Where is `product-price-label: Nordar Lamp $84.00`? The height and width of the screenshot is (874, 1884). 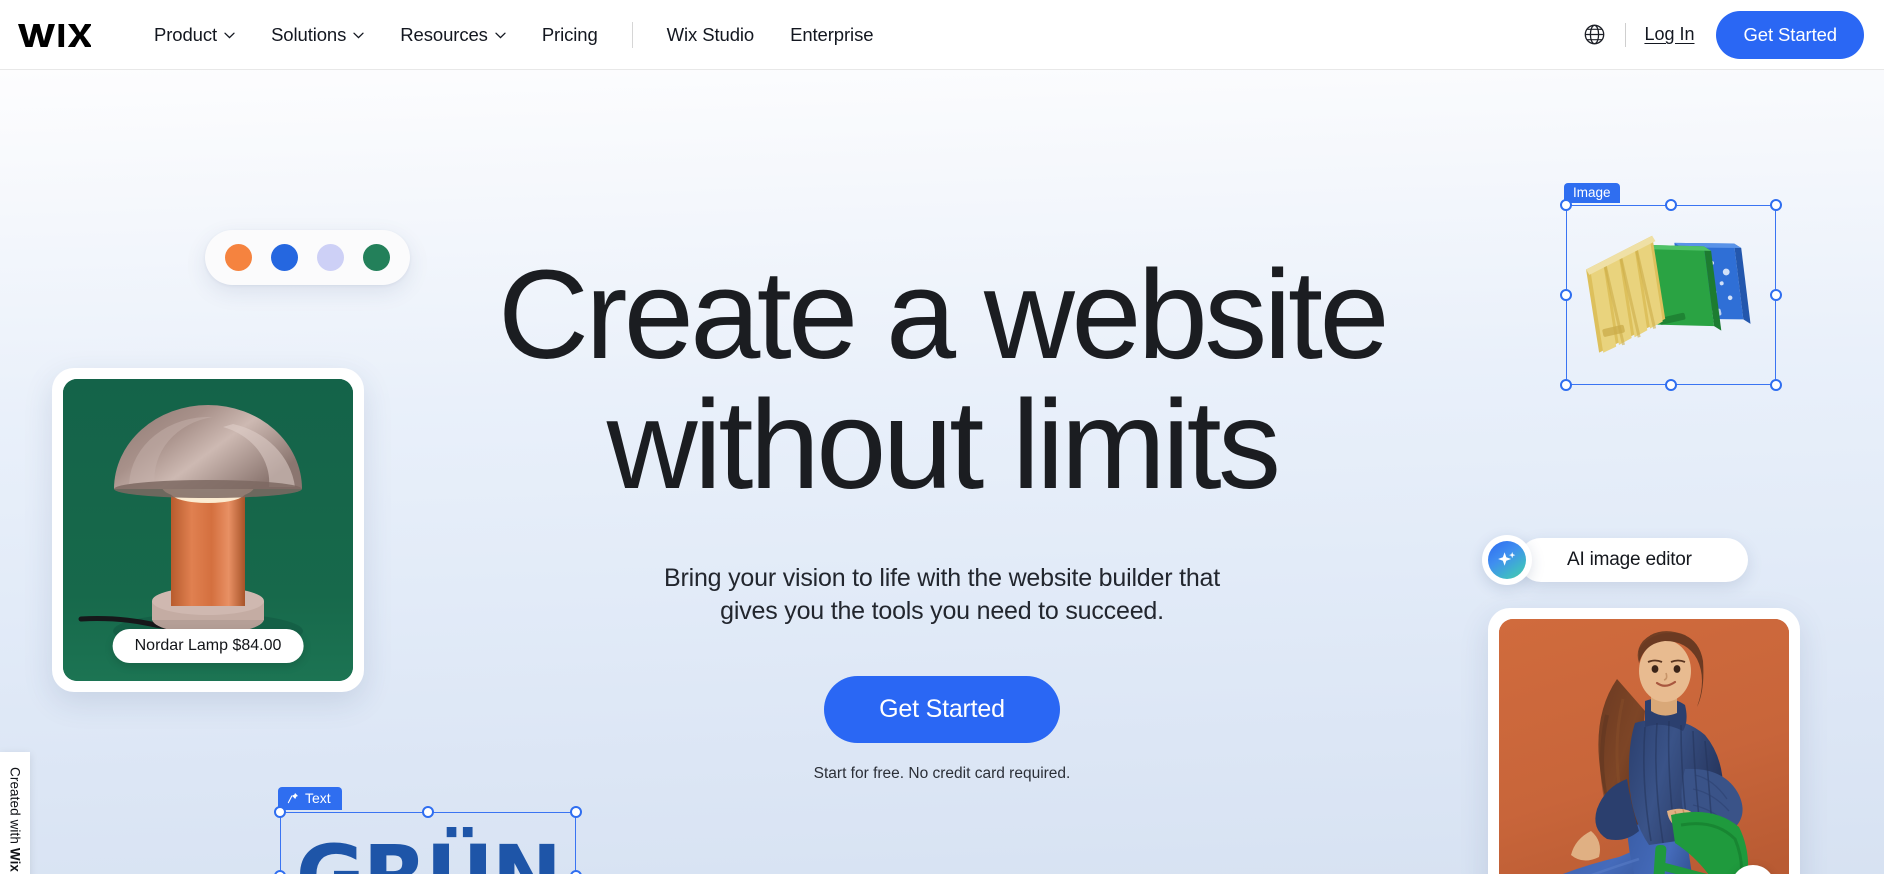
product-price-label: Nordar Lamp $84.00 is located at coordinates (208, 646).